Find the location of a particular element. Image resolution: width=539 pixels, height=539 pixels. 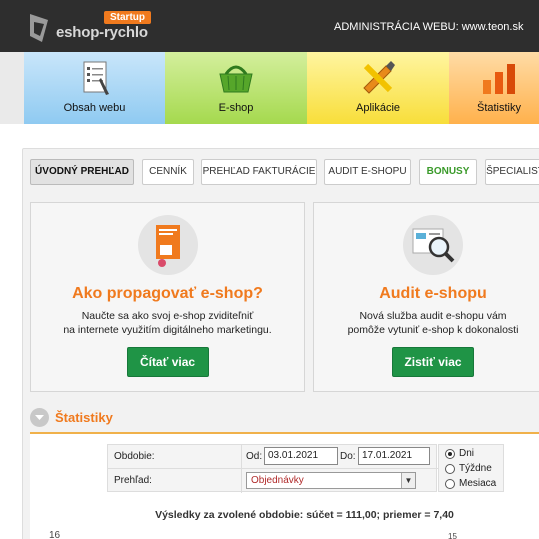

nav-label: Aplikácie is located at coordinates (378, 108).